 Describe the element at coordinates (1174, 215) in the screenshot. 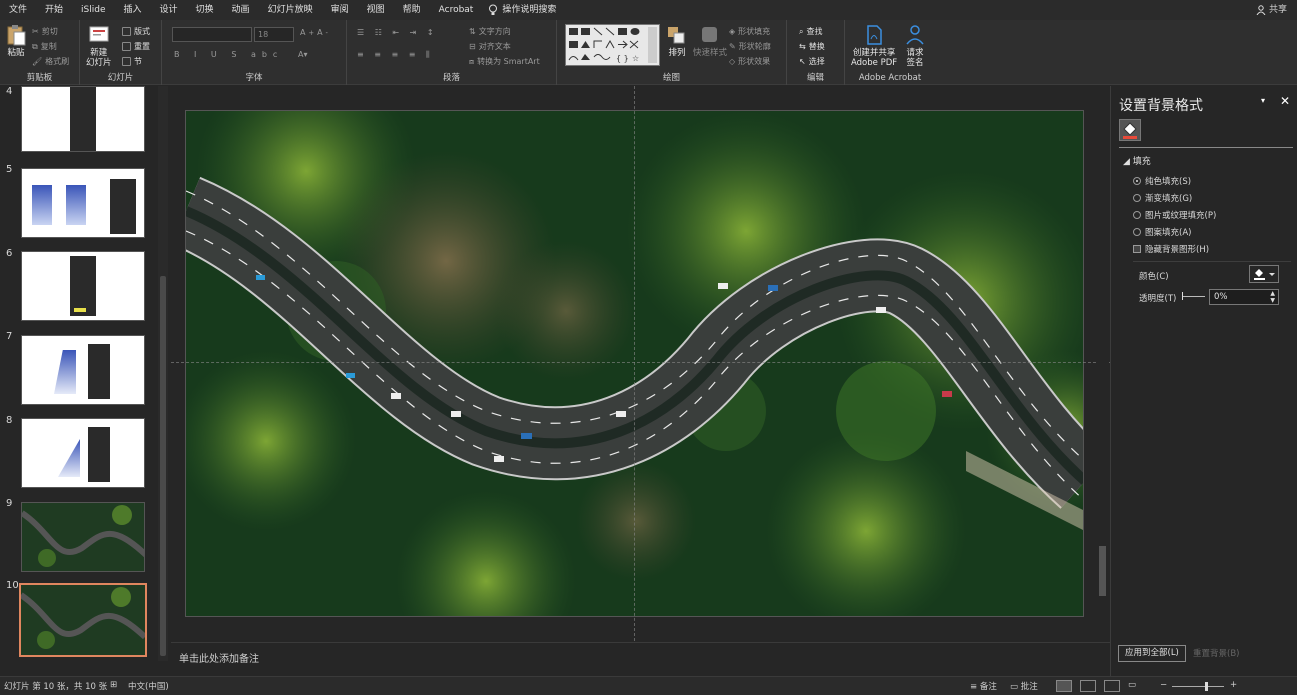

I see `picture-fill-radio: 图片或纹理填充(P)` at that location.